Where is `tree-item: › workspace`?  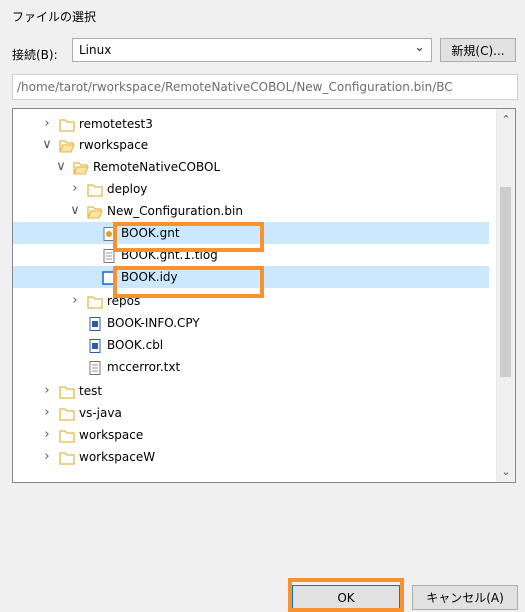
tree-item: › workspace is located at coordinates (251, 435).